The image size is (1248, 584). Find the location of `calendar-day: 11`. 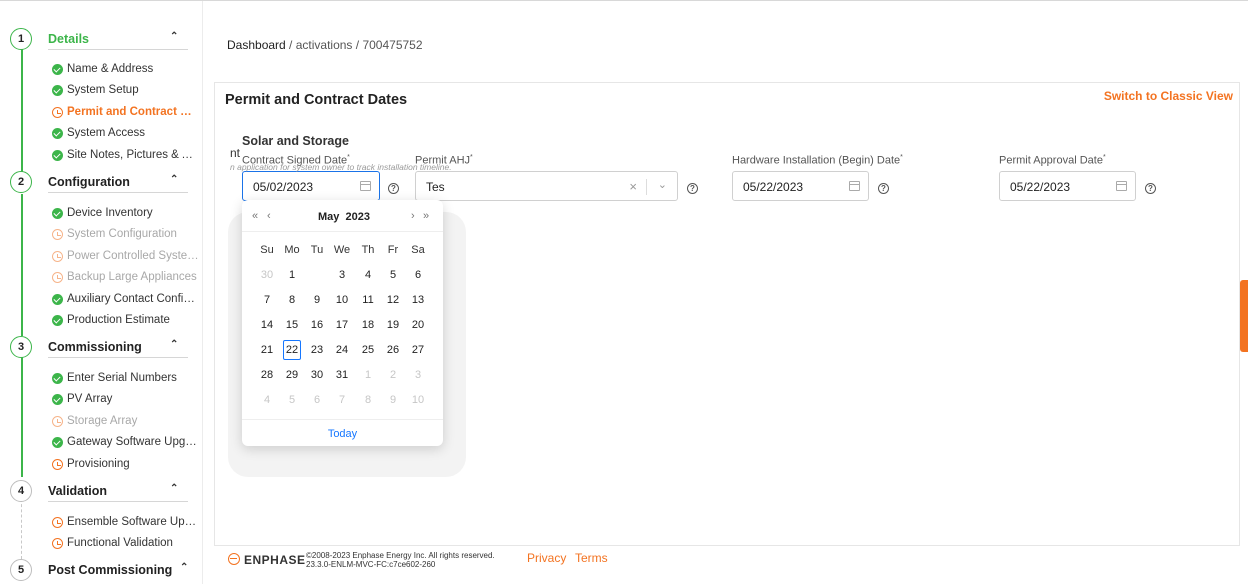

calendar-day: 11 is located at coordinates (368, 300).